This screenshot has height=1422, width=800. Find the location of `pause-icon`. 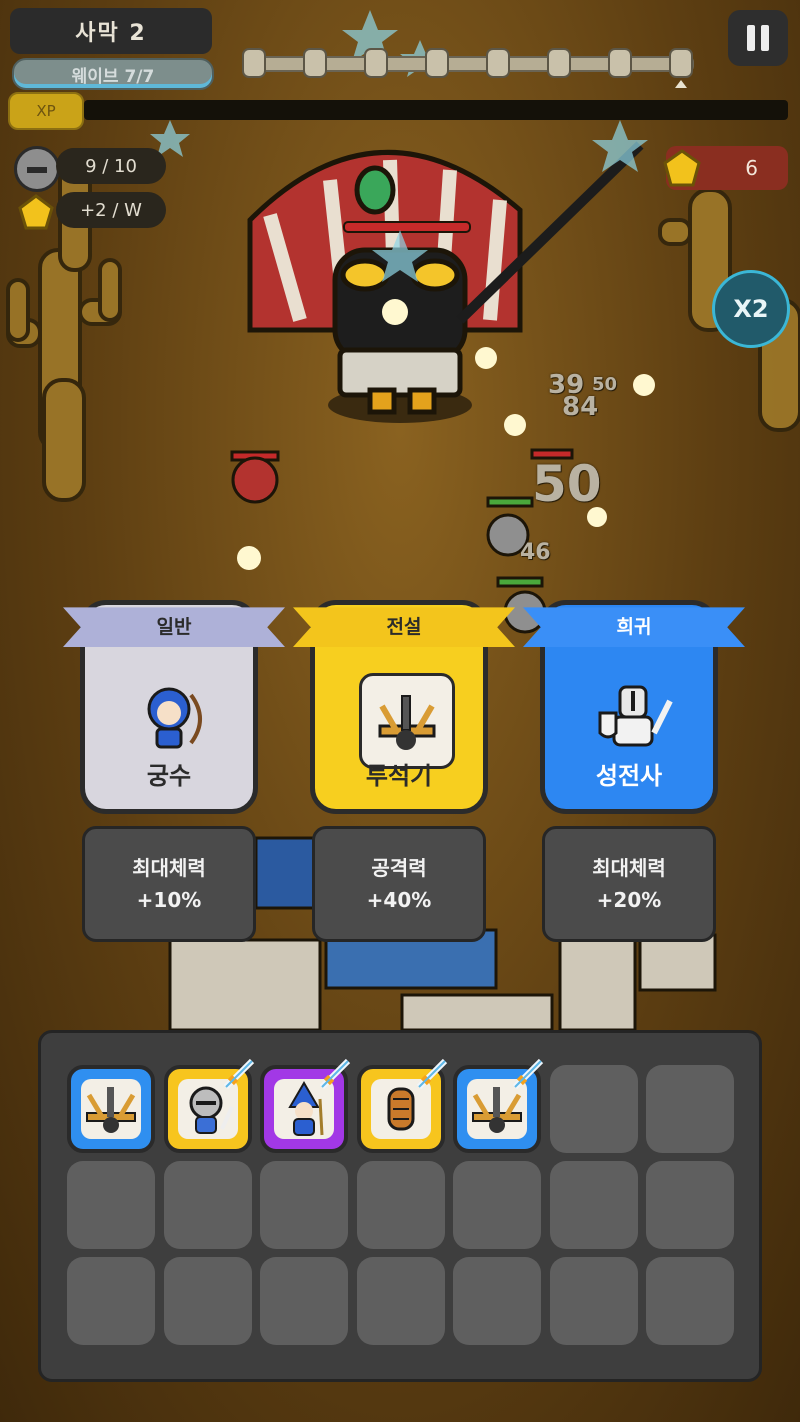

pause-icon is located at coordinates (758, 38).